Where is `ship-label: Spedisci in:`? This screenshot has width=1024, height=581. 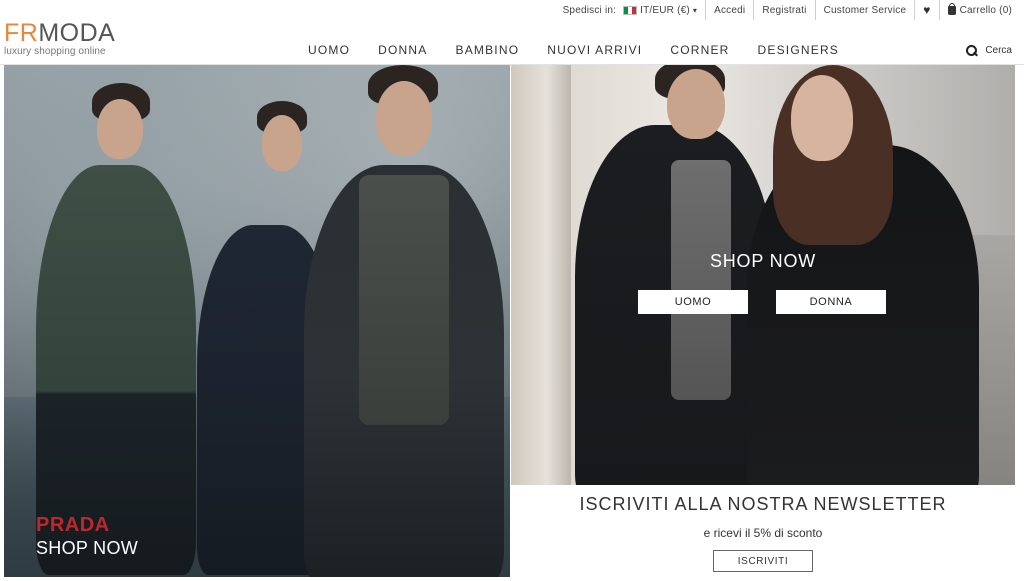 ship-label: Spedisci in: is located at coordinates (589, 10).